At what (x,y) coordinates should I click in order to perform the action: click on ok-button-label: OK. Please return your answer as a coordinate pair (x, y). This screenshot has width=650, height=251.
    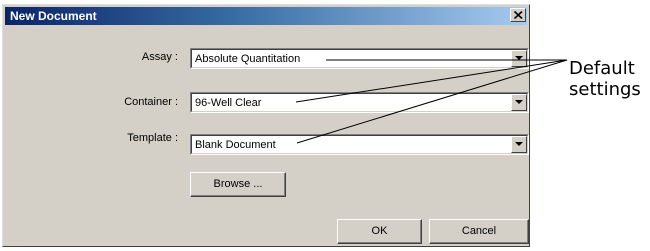
    Looking at the image, I should click on (379, 231).